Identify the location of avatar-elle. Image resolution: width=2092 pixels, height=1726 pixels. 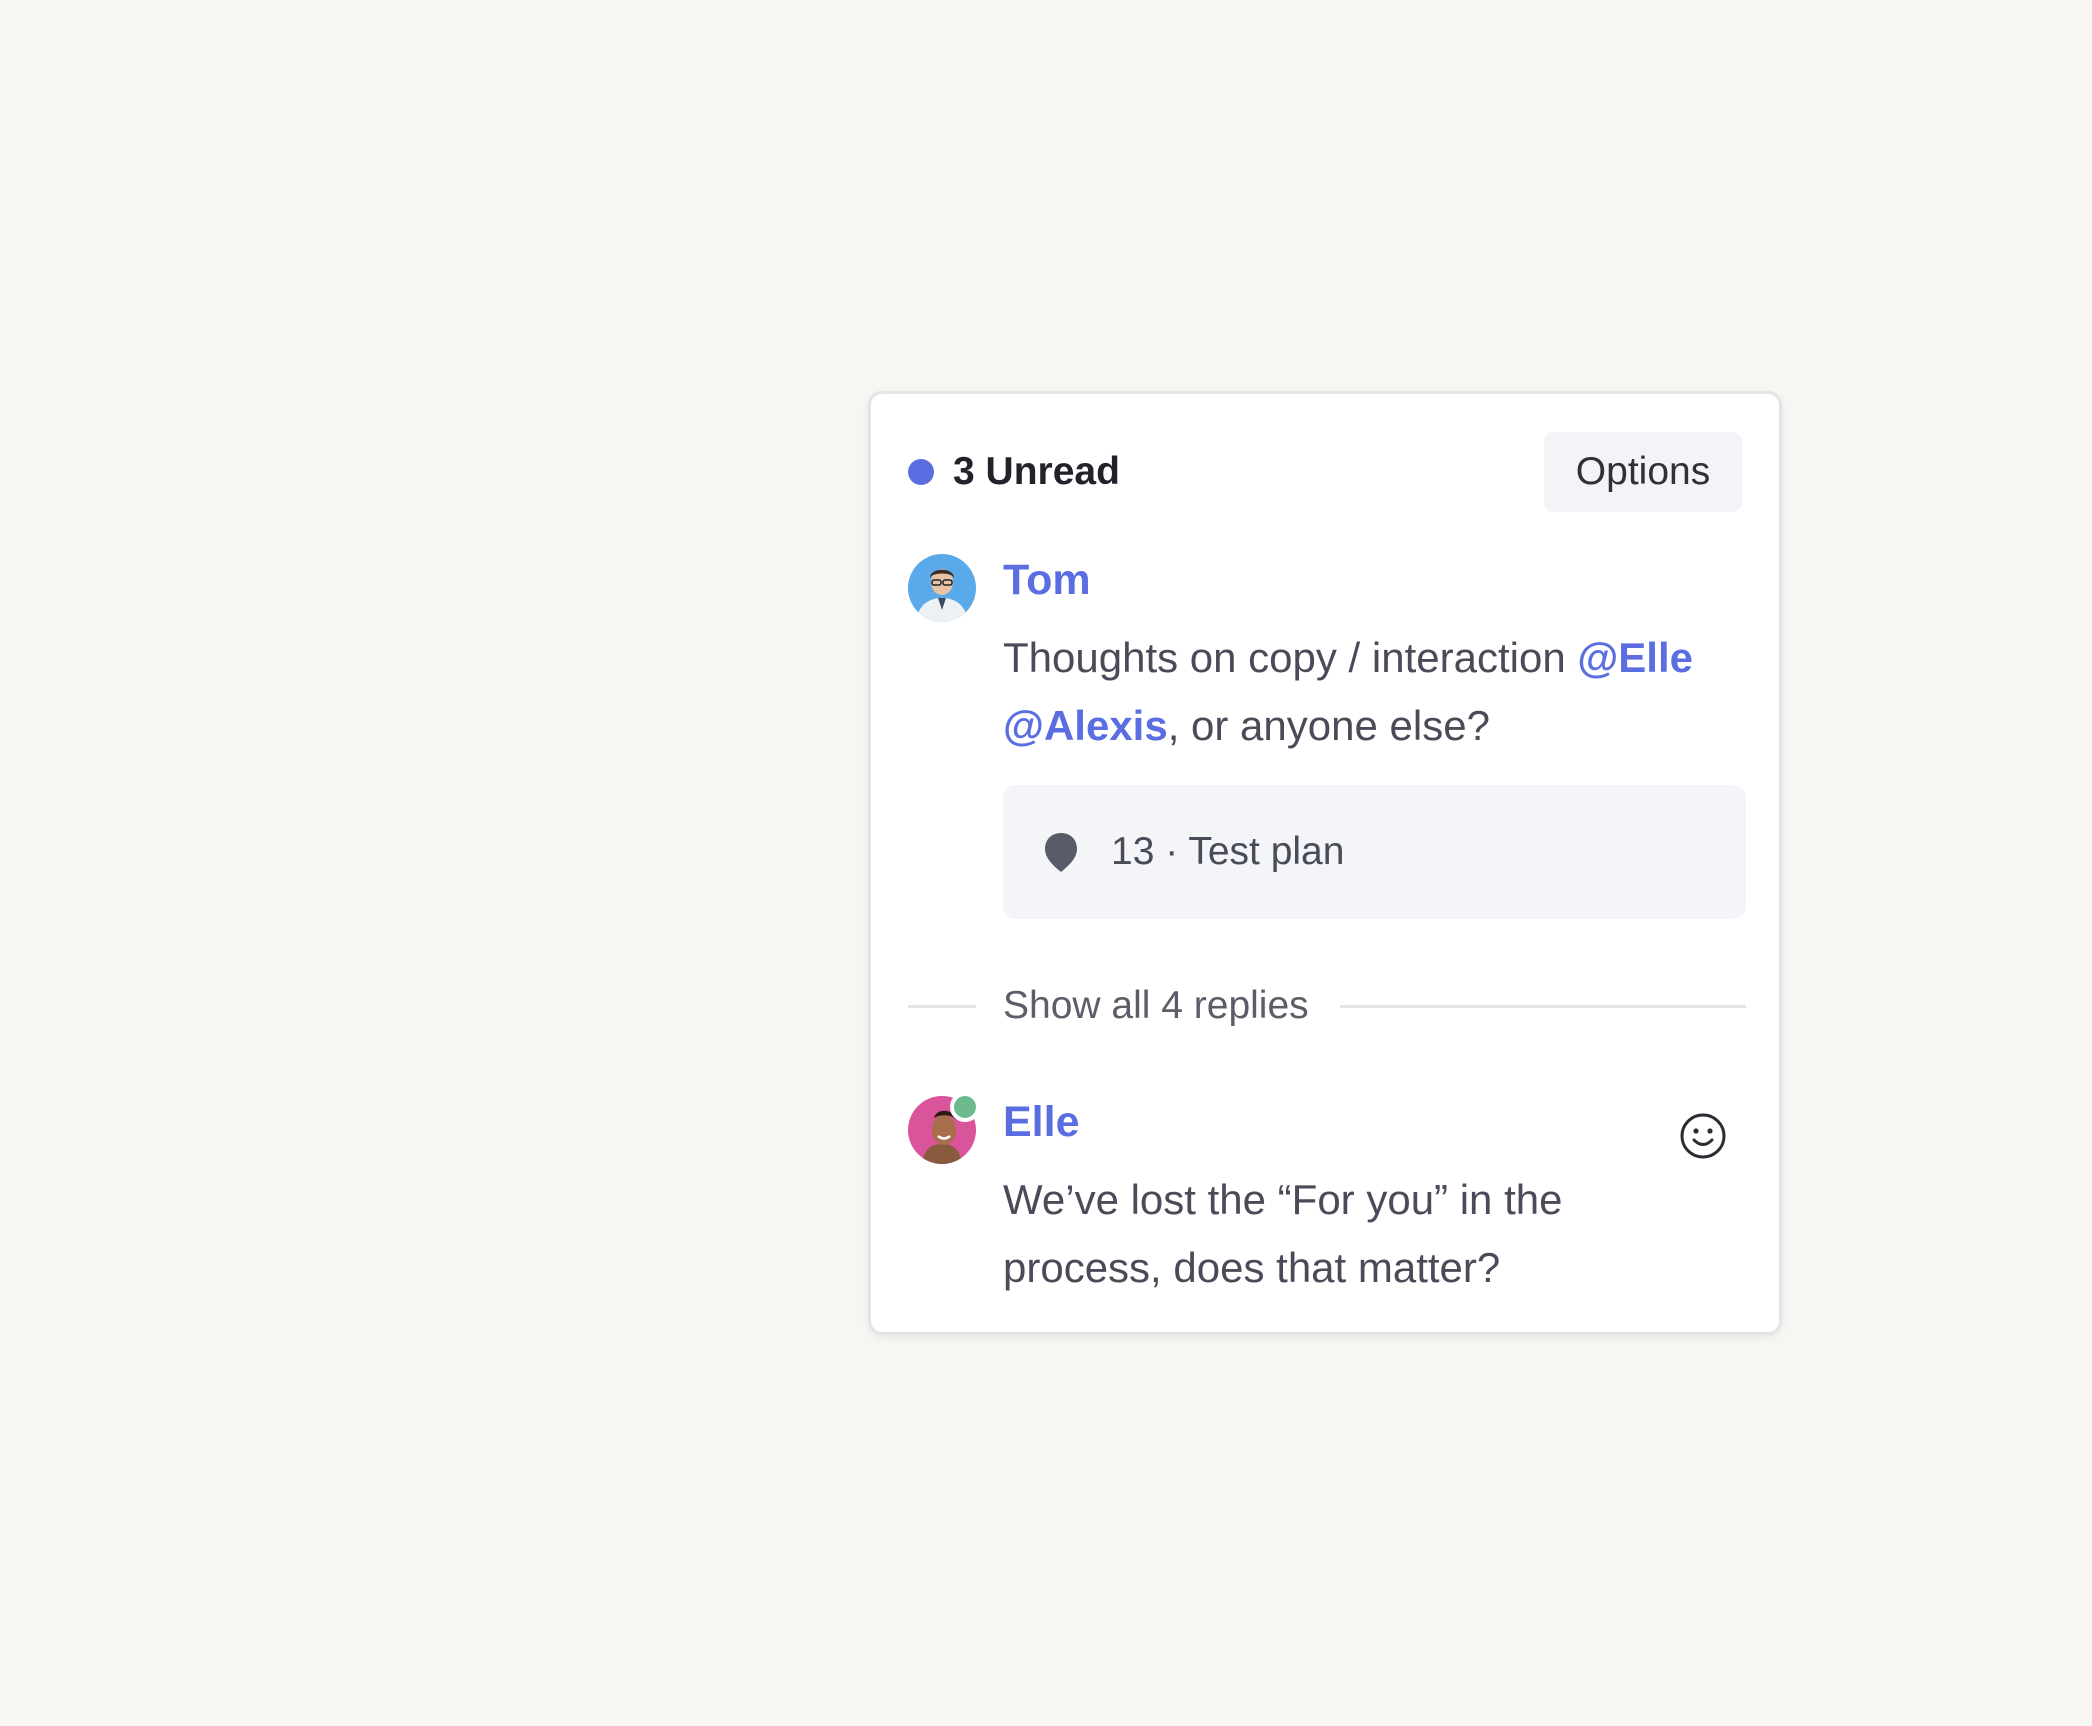
(944, 1128).